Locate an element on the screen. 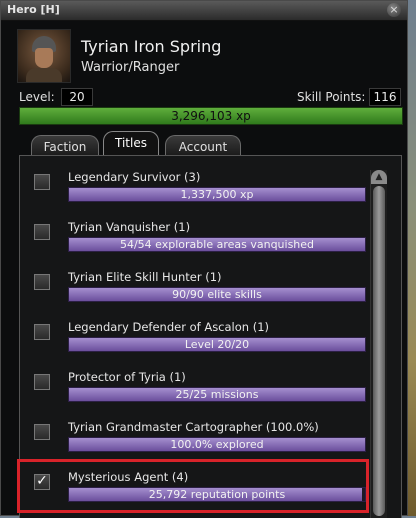 Image resolution: width=416 pixels, height=518 pixels. title-progress-text: 90/90 elite skills is located at coordinates (217, 294).